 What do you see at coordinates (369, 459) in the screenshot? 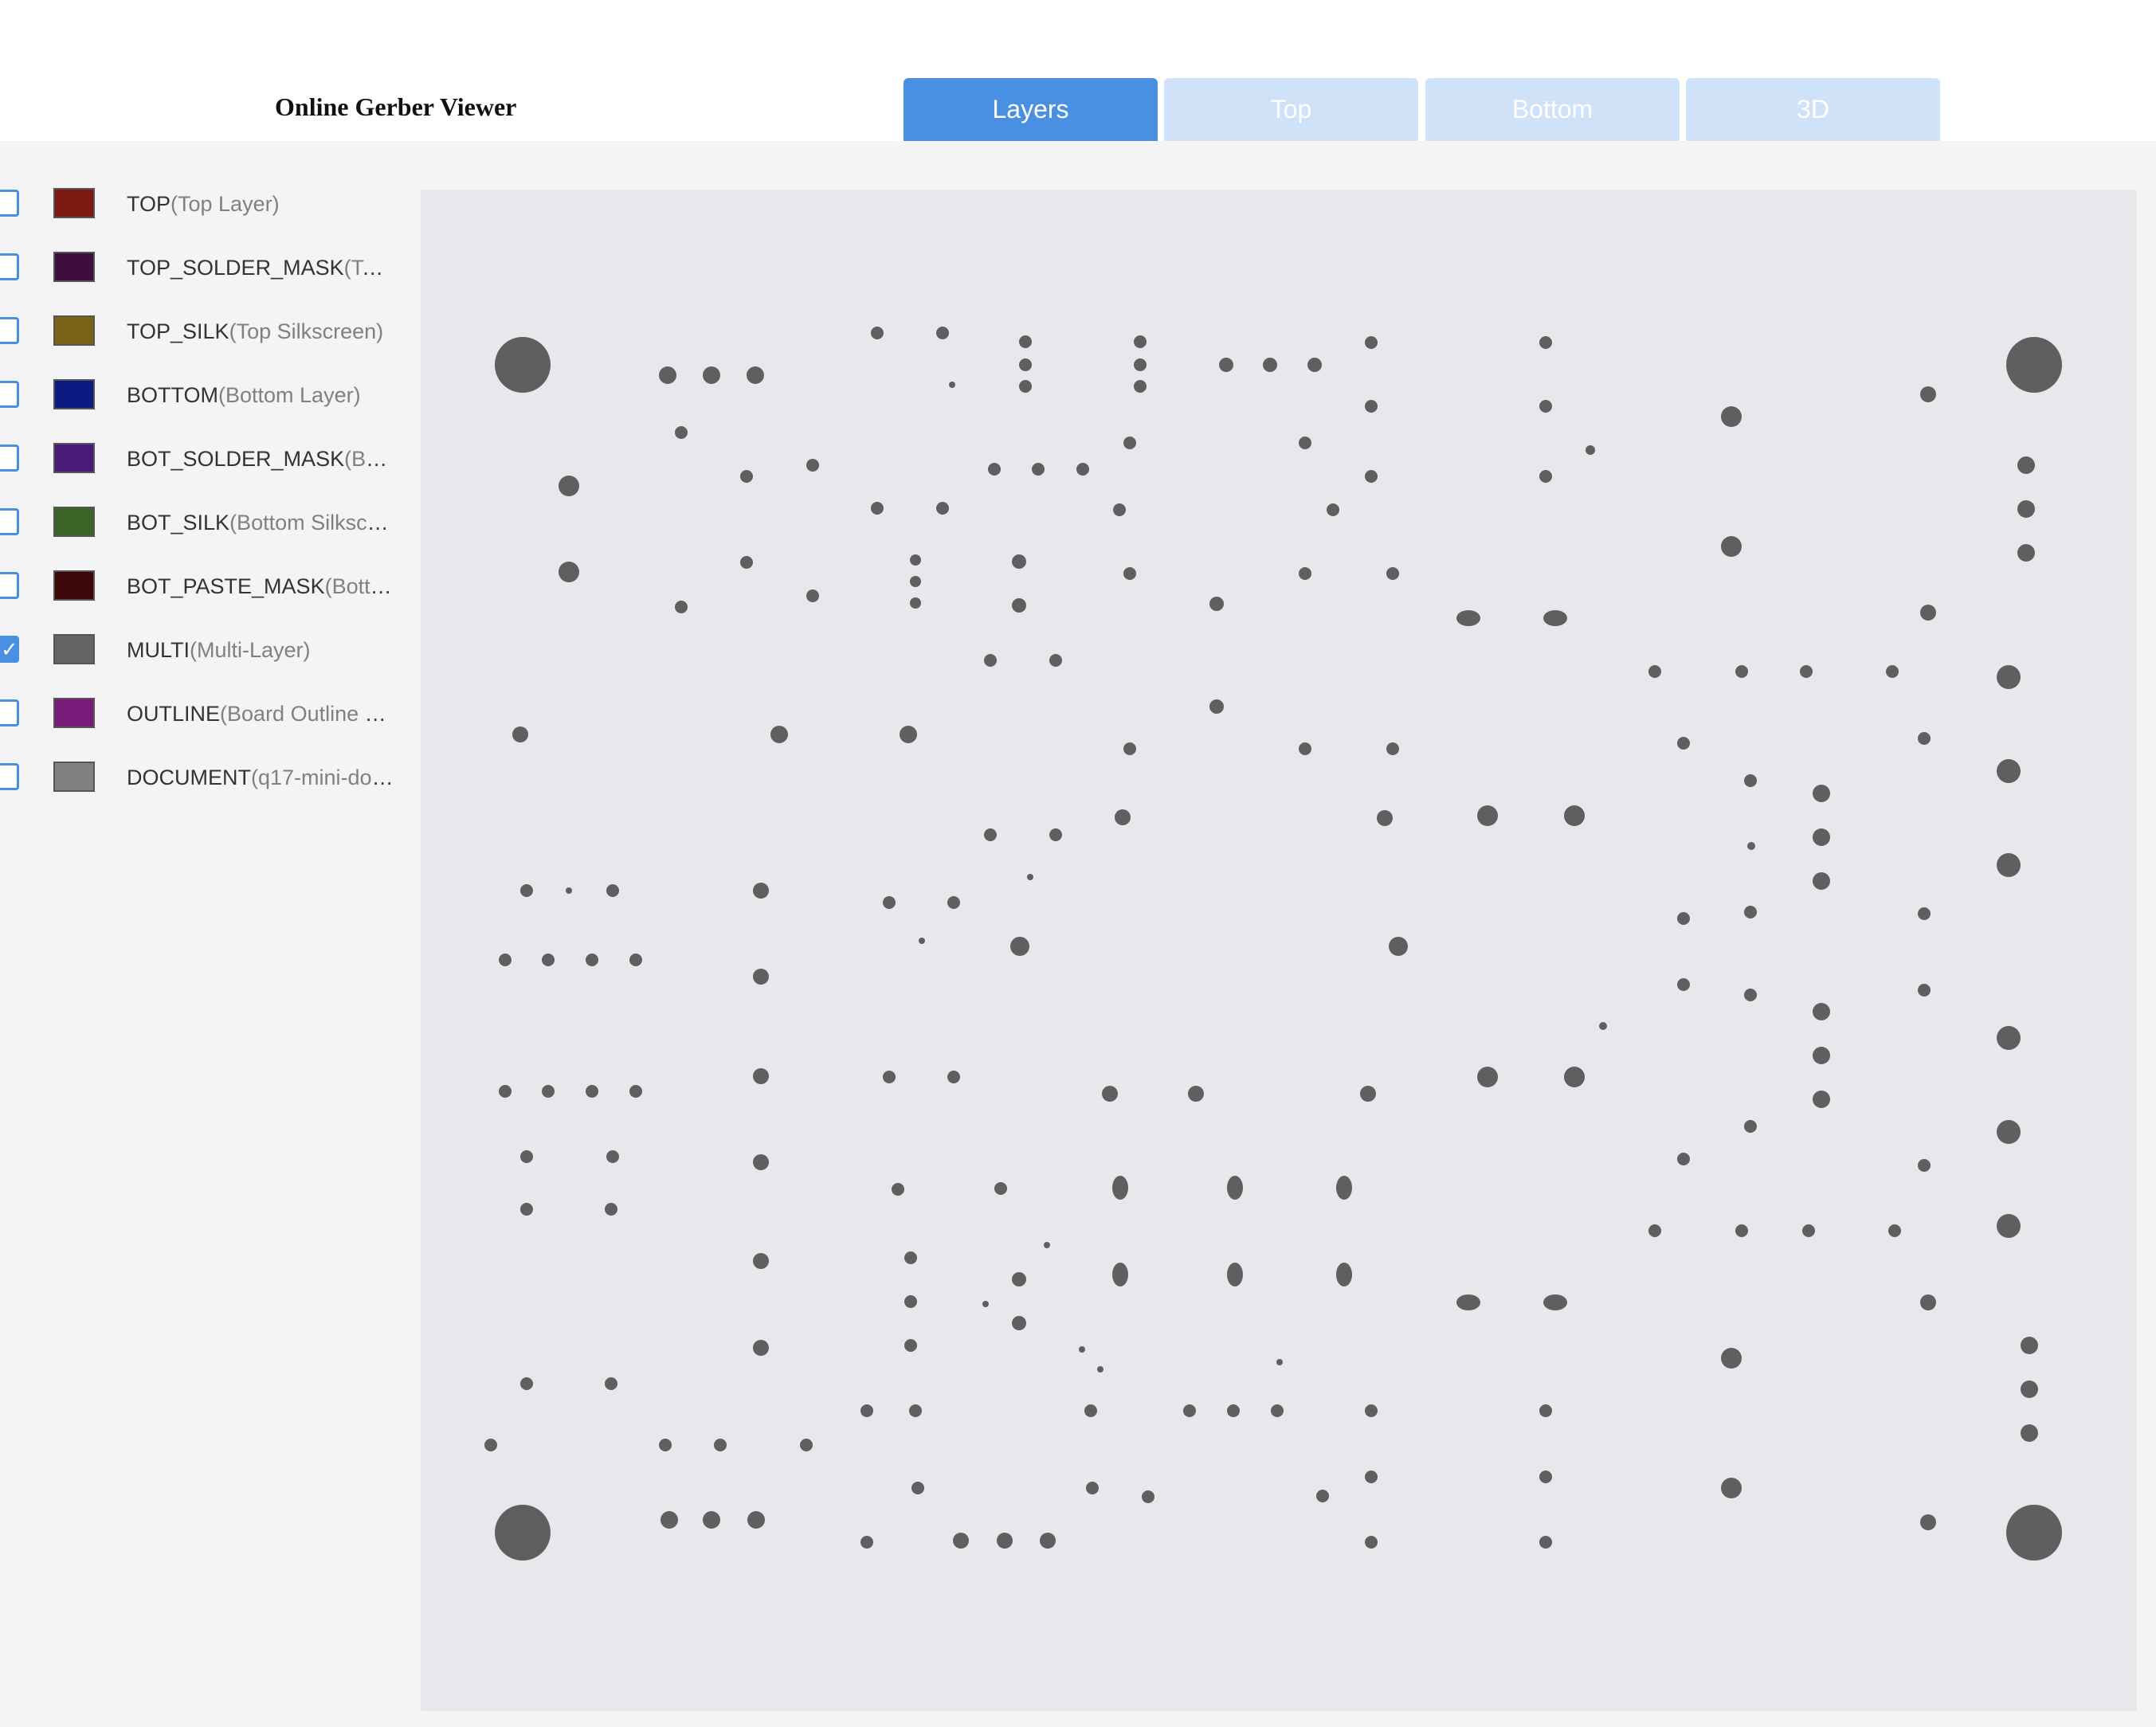
I see `layer-description: (Bottom Solder Mask)` at bounding box center [369, 459].